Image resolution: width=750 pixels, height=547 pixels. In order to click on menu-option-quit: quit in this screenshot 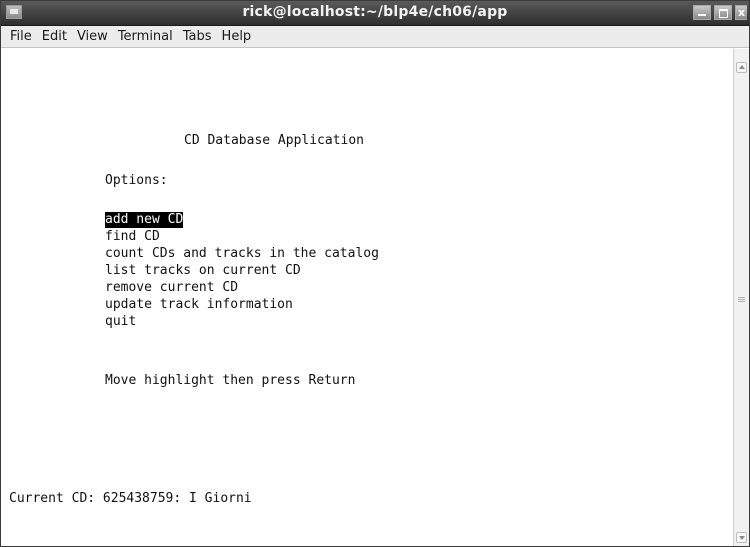, I will do `click(120, 322)`.